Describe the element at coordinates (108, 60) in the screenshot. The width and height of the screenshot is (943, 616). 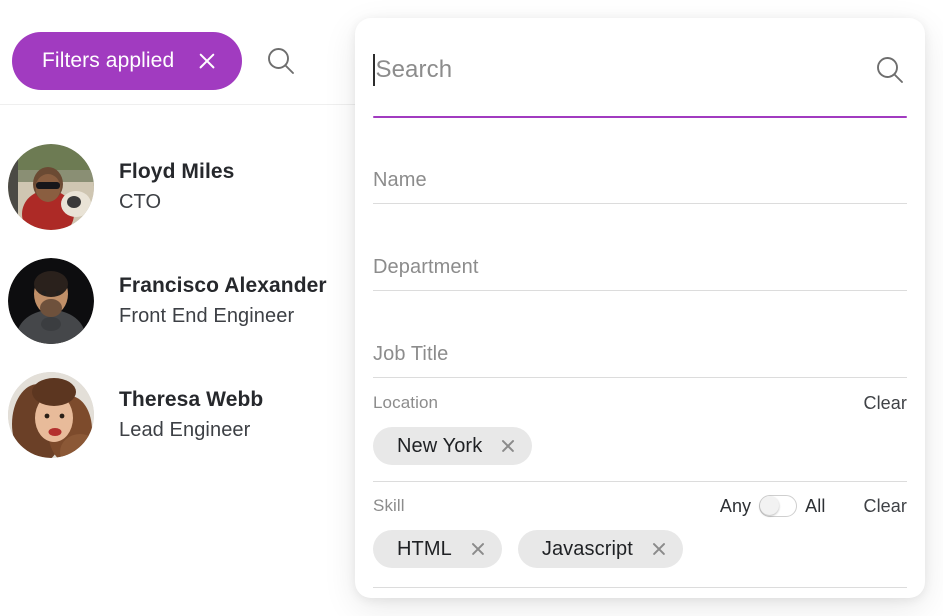
I see `filters-applied-label: Filters applied` at that location.